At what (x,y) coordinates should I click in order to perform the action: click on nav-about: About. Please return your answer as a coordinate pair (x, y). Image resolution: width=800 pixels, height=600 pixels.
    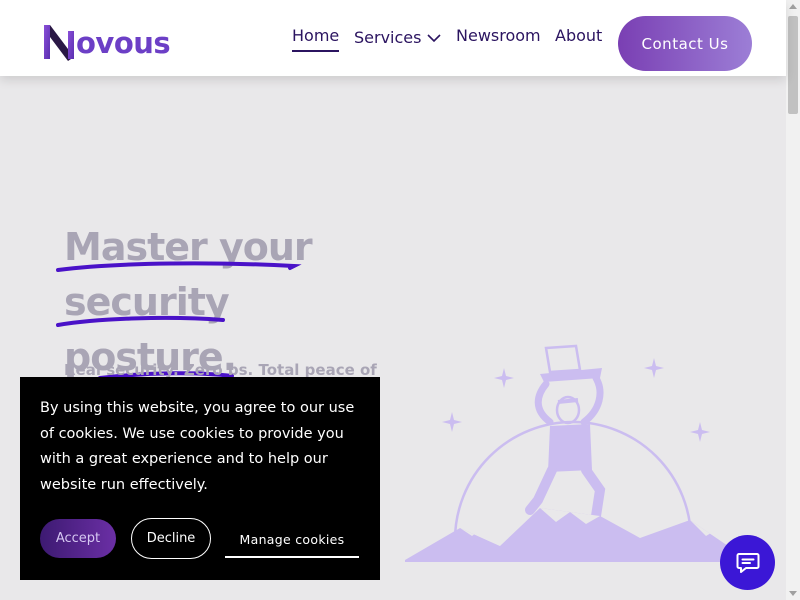
    Looking at the image, I should click on (578, 35).